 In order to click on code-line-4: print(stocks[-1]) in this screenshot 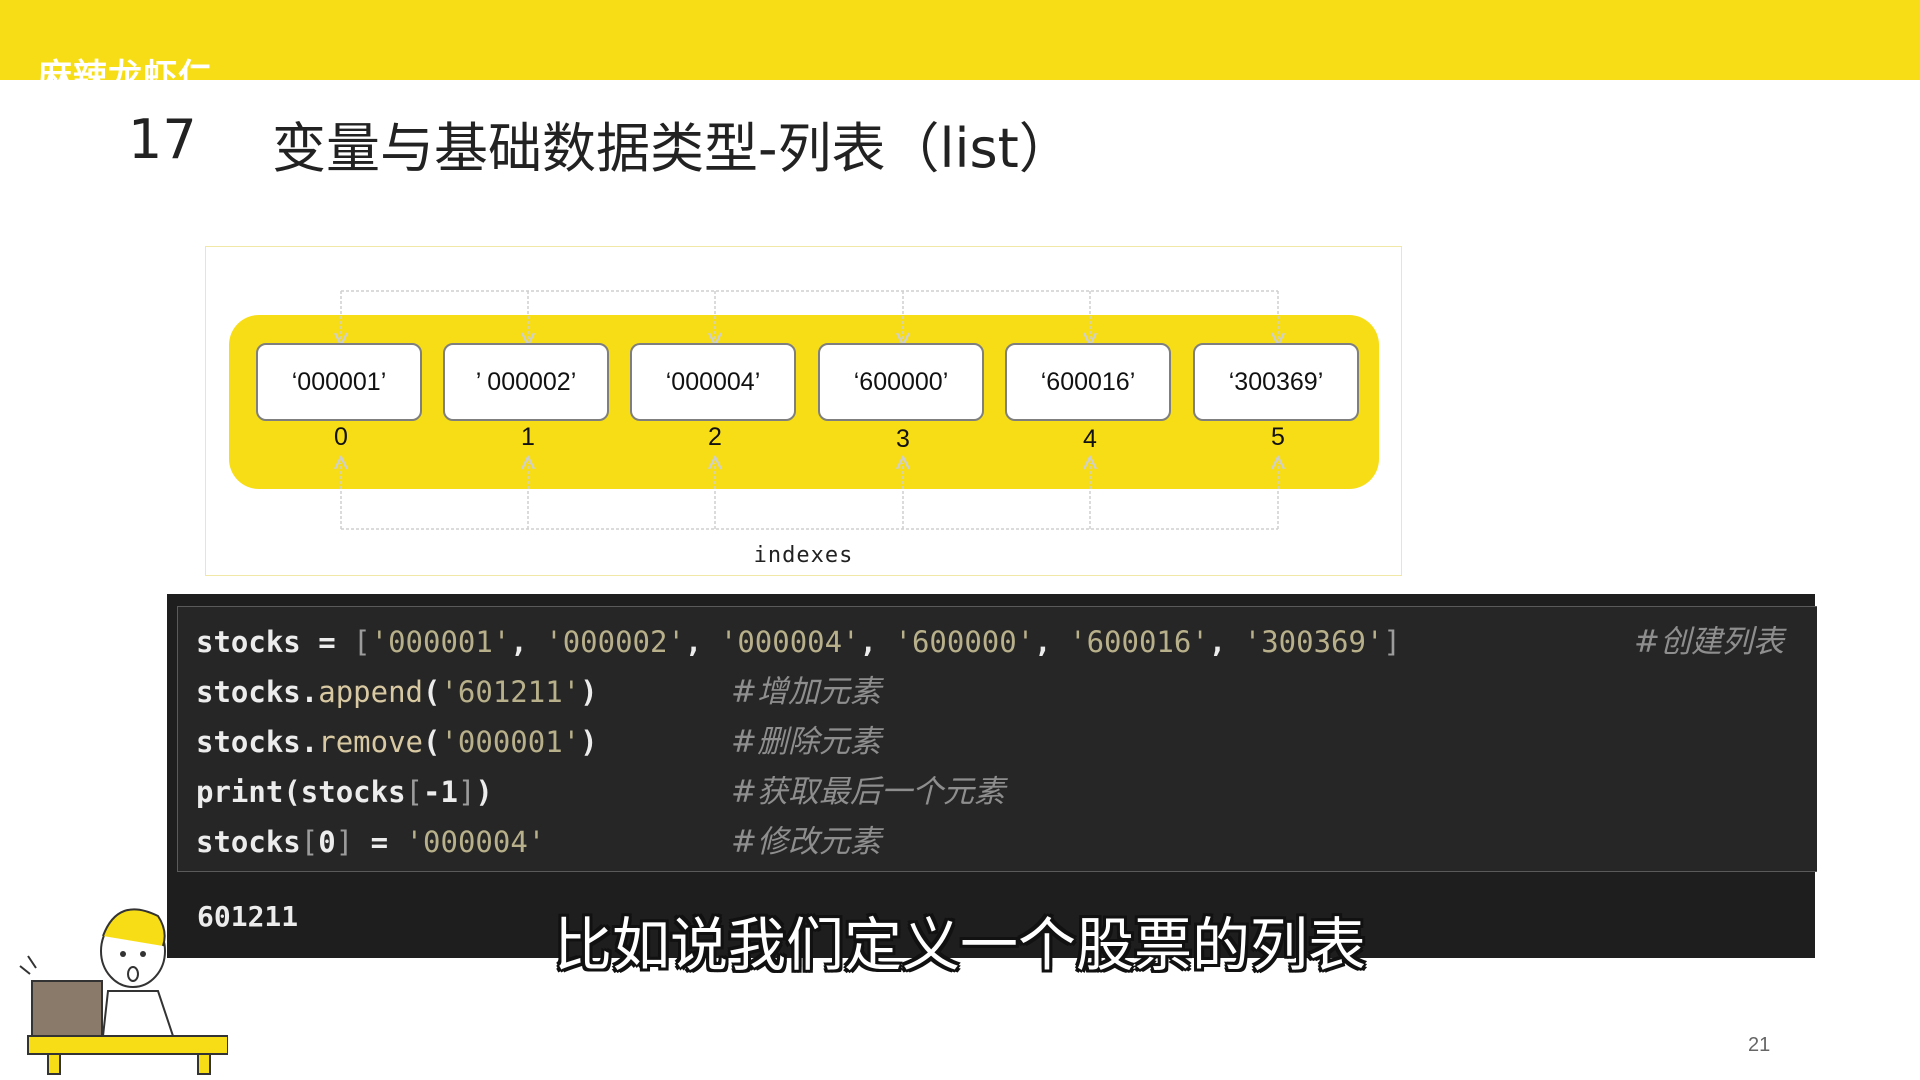, I will do `click(344, 792)`.